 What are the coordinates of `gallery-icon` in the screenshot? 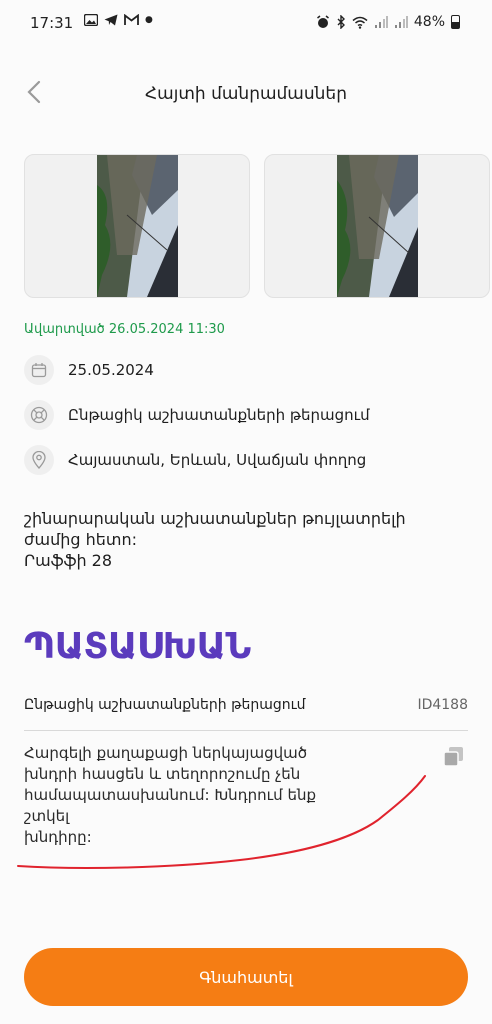 It's located at (91, 20).